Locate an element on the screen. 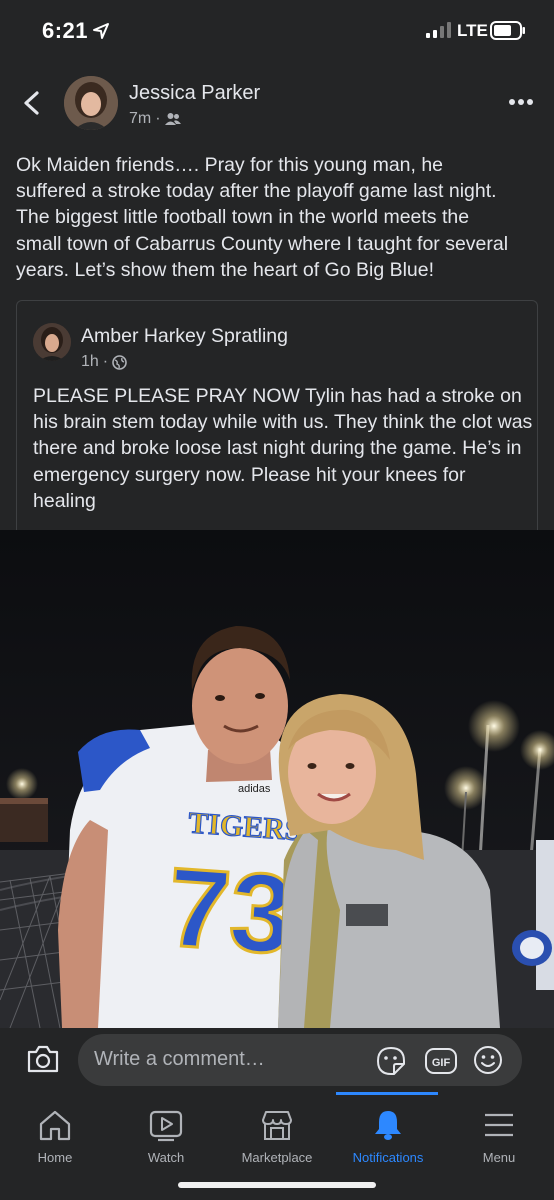 This screenshot has width=554, height=1200. battery-icon is located at coordinates (507, 30).